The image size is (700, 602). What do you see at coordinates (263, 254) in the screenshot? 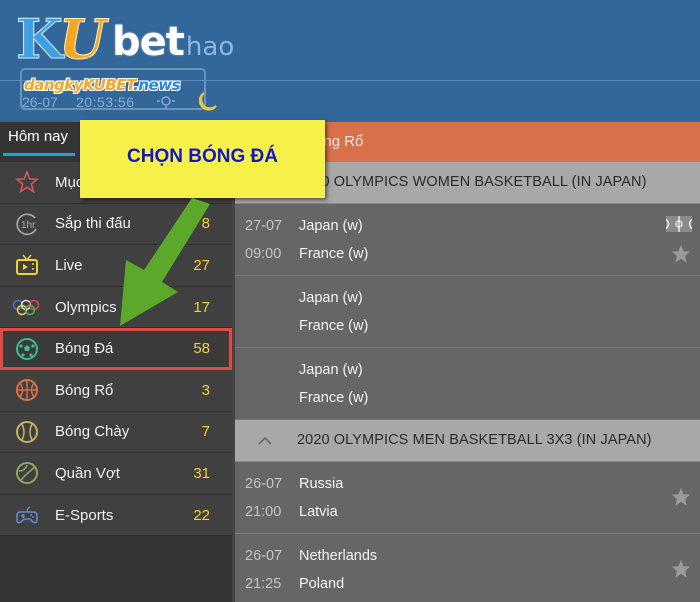
I see `match-time: 09:00` at bounding box center [263, 254].